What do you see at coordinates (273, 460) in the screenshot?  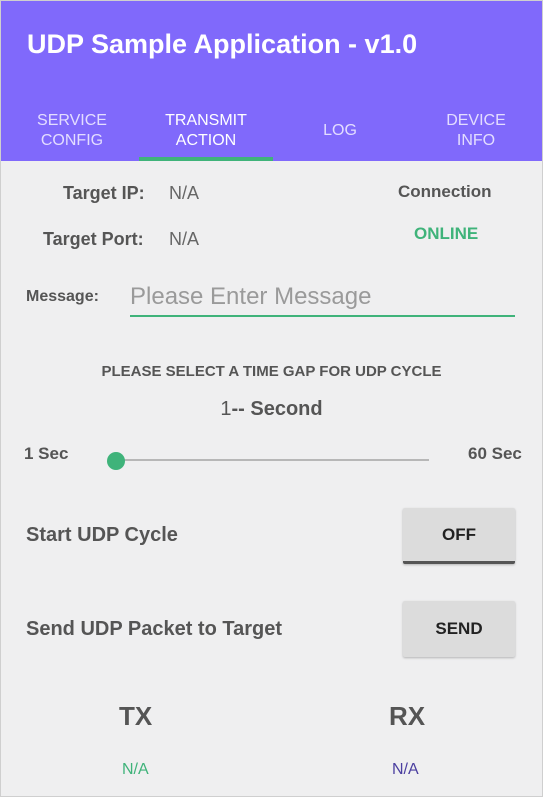 I see `time-gap-slider` at bounding box center [273, 460].